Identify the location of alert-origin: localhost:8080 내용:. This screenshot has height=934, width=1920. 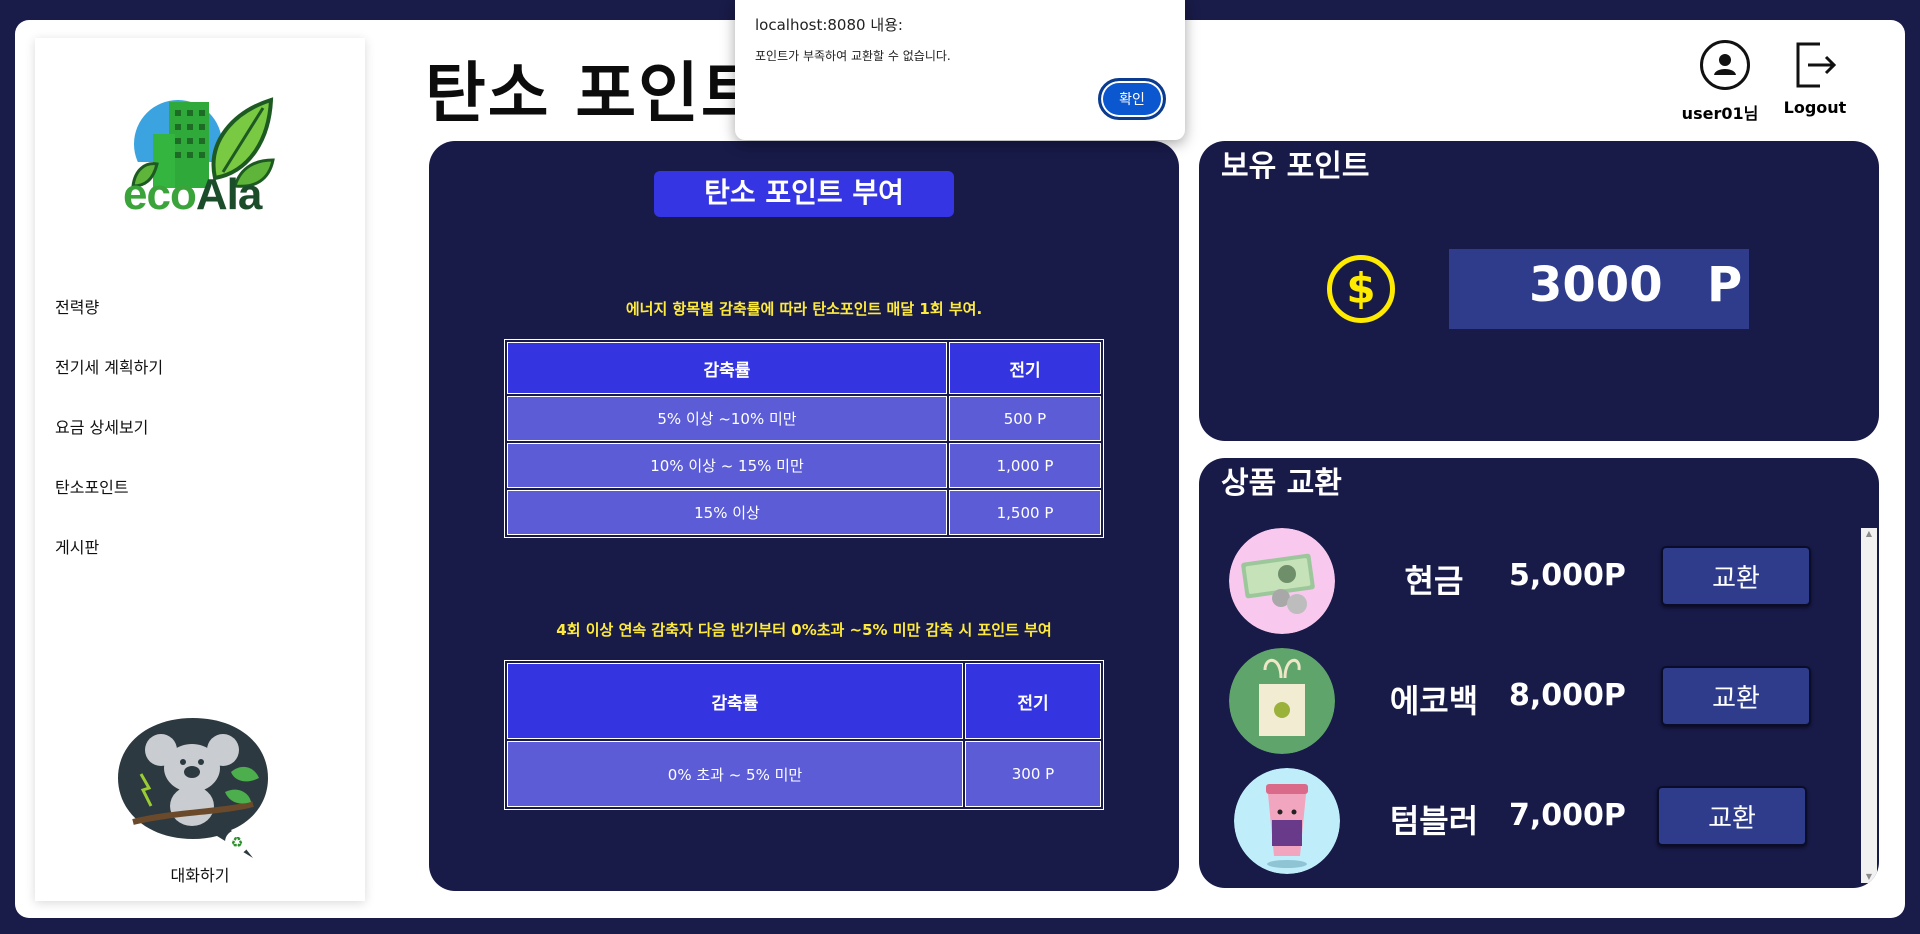
(829, 25).